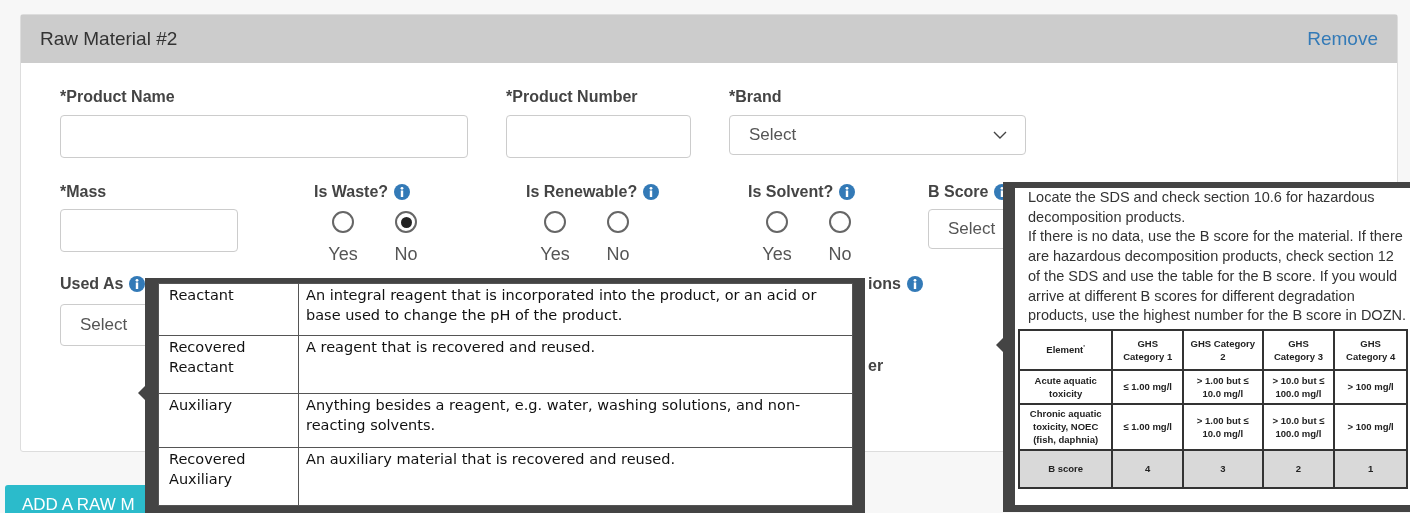 Image resolution: width=1410 pixels, height=513 pixels. I want to click on field-label: *Brand, so click(755, 97).